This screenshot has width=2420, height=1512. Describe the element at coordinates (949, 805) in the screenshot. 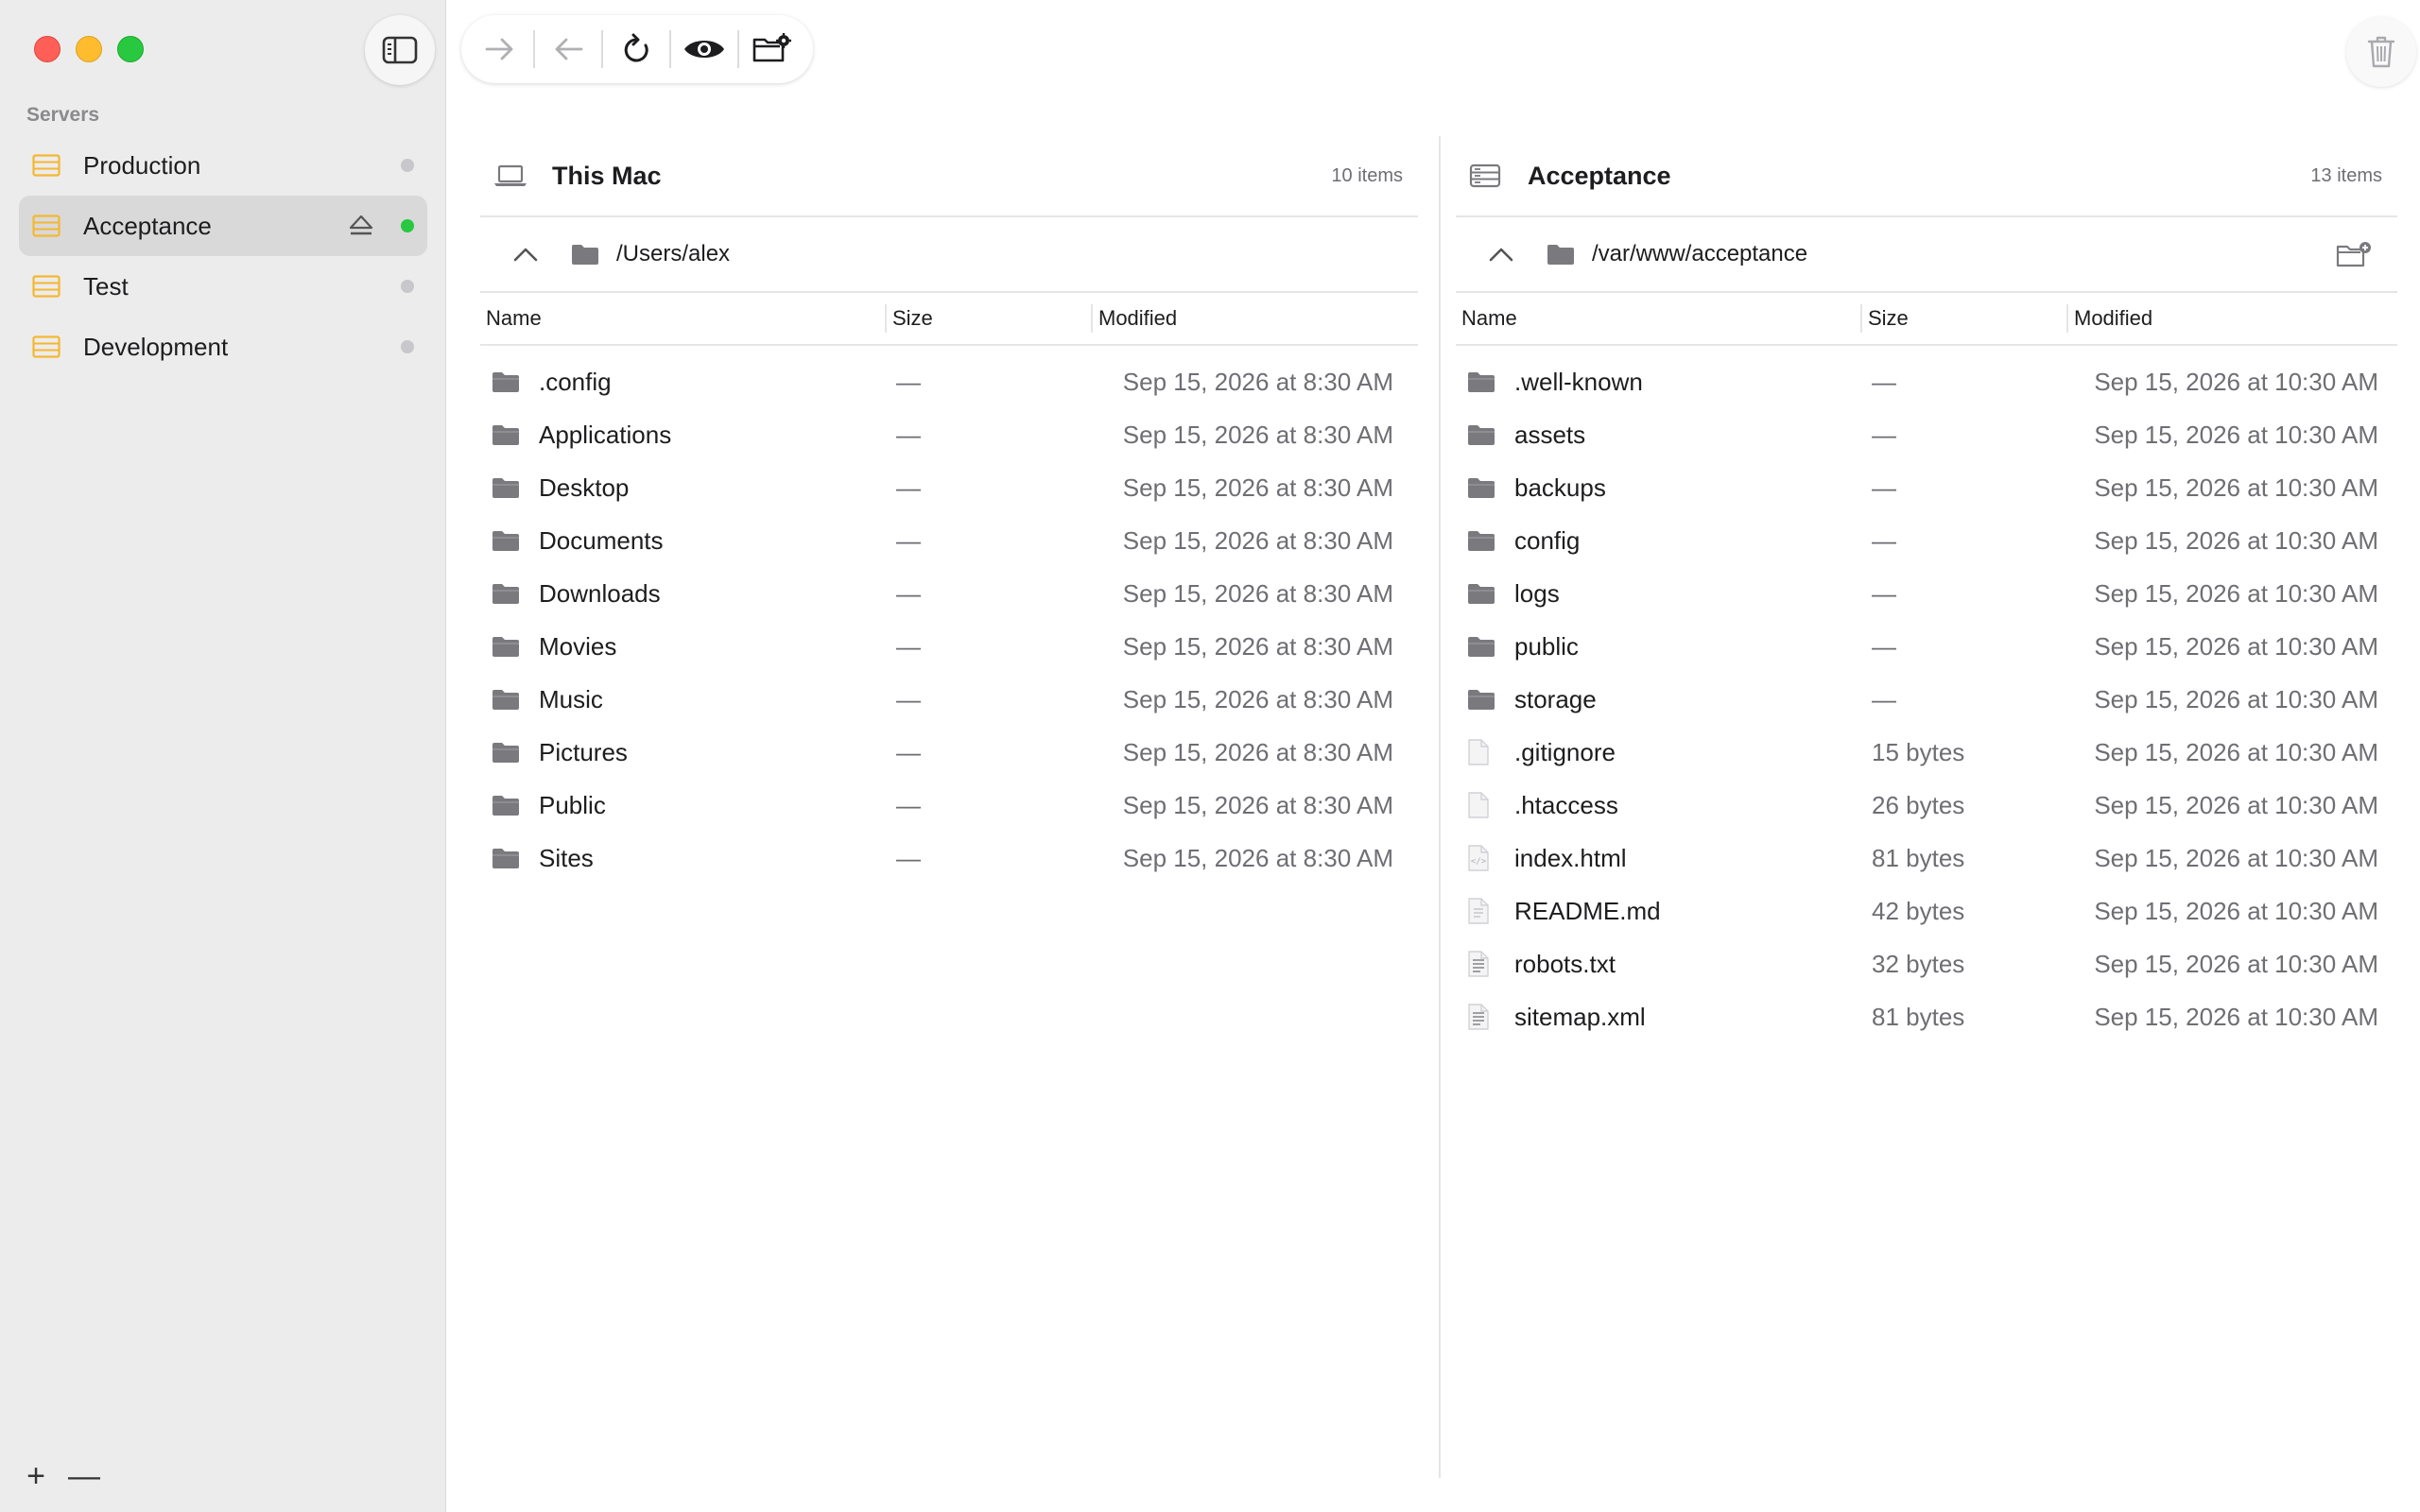

I see `table-row: Public — Sep 15, 2026 at 8:30 AM` at that location.